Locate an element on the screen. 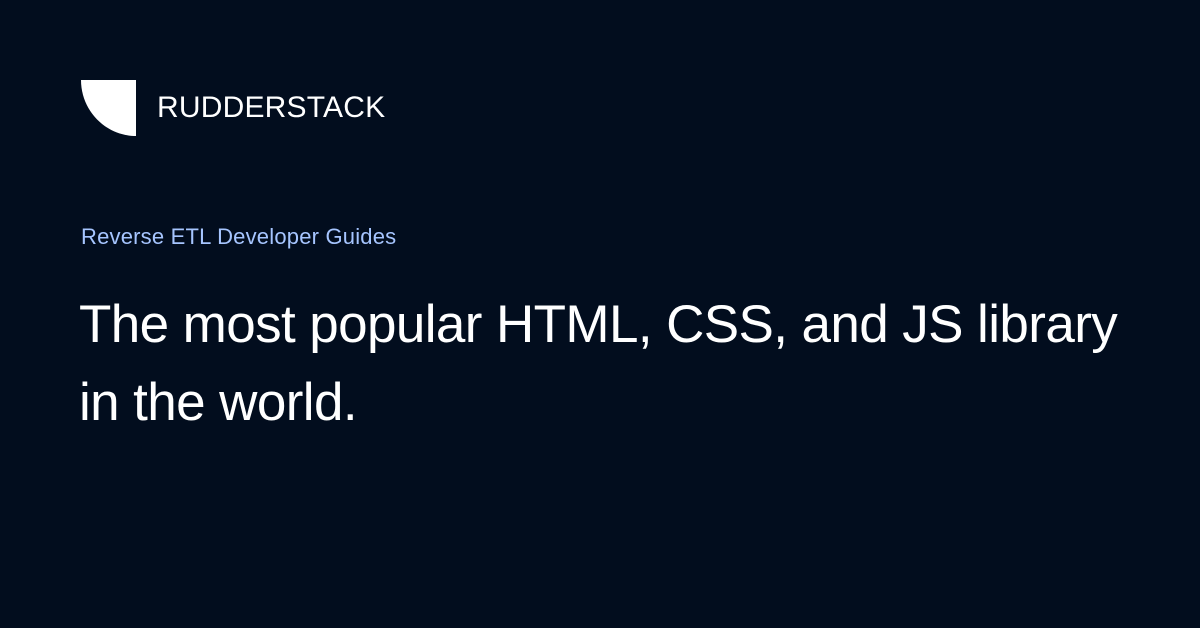 The height and width of the screenshot is (628, 1200). rudderstack-logo-icon is located at coordinates (108, 108).